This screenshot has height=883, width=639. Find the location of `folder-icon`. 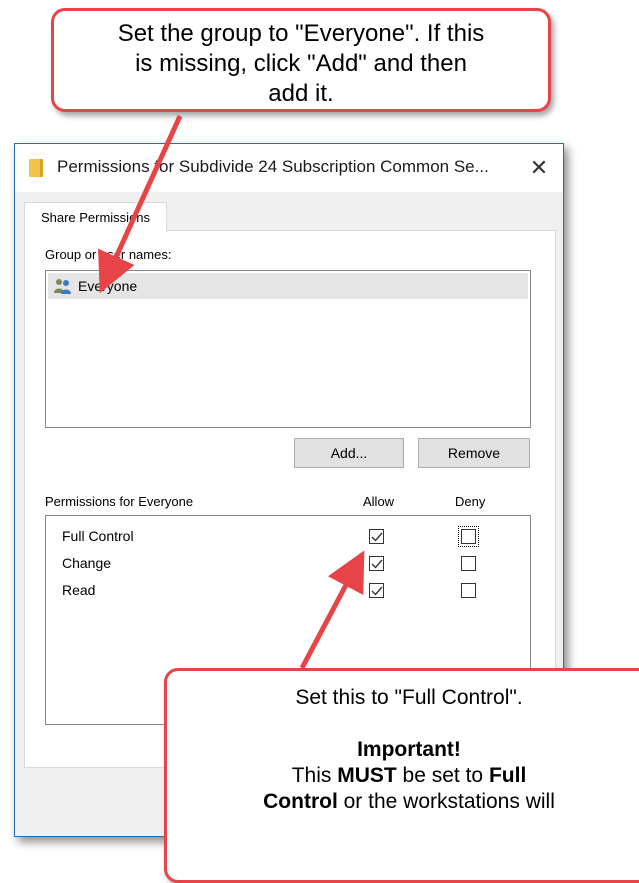

folder-icon is located at coordinates (36, 168).